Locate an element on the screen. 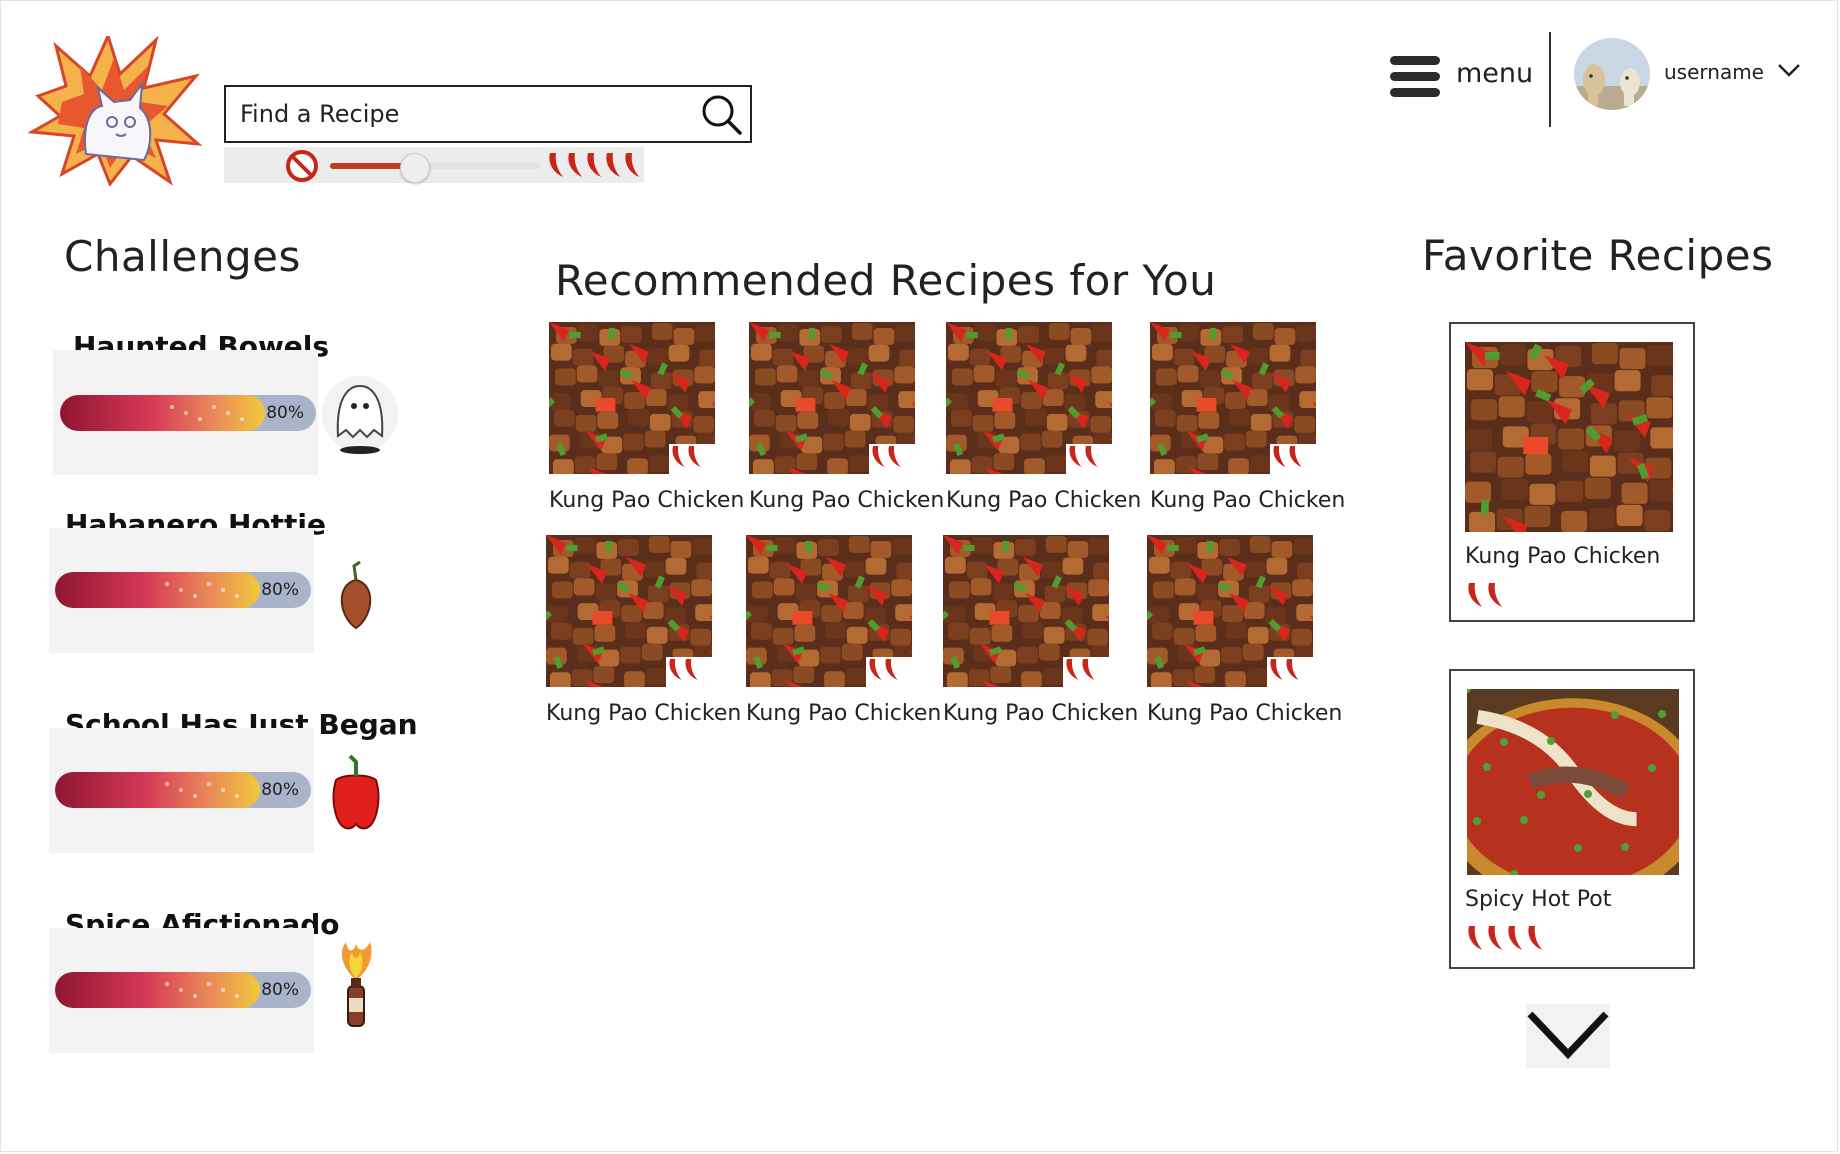 The image size is (1840, 1154). challenges-title: Challenges is located at coordinates (182, 256).